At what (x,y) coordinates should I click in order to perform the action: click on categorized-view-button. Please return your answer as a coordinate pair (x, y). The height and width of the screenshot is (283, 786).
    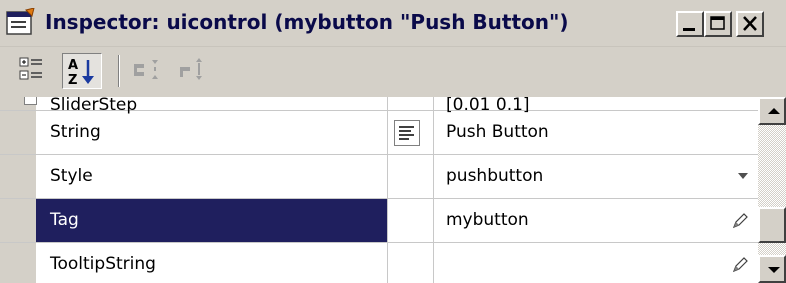
    Looking at the image, I should click on (34, 71).